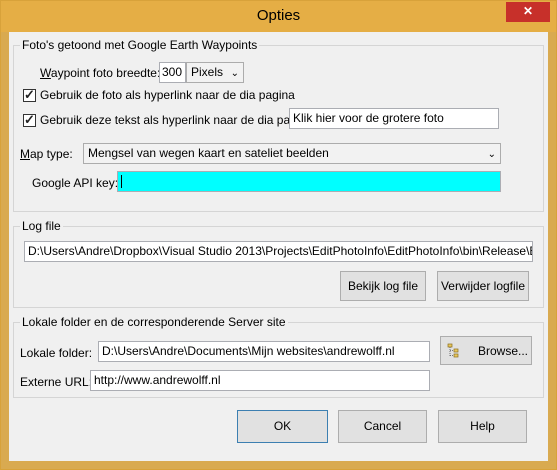 This screenshot has height=470, width=557. I want to click on title-bar: Opties ✕, so click(278, 16).